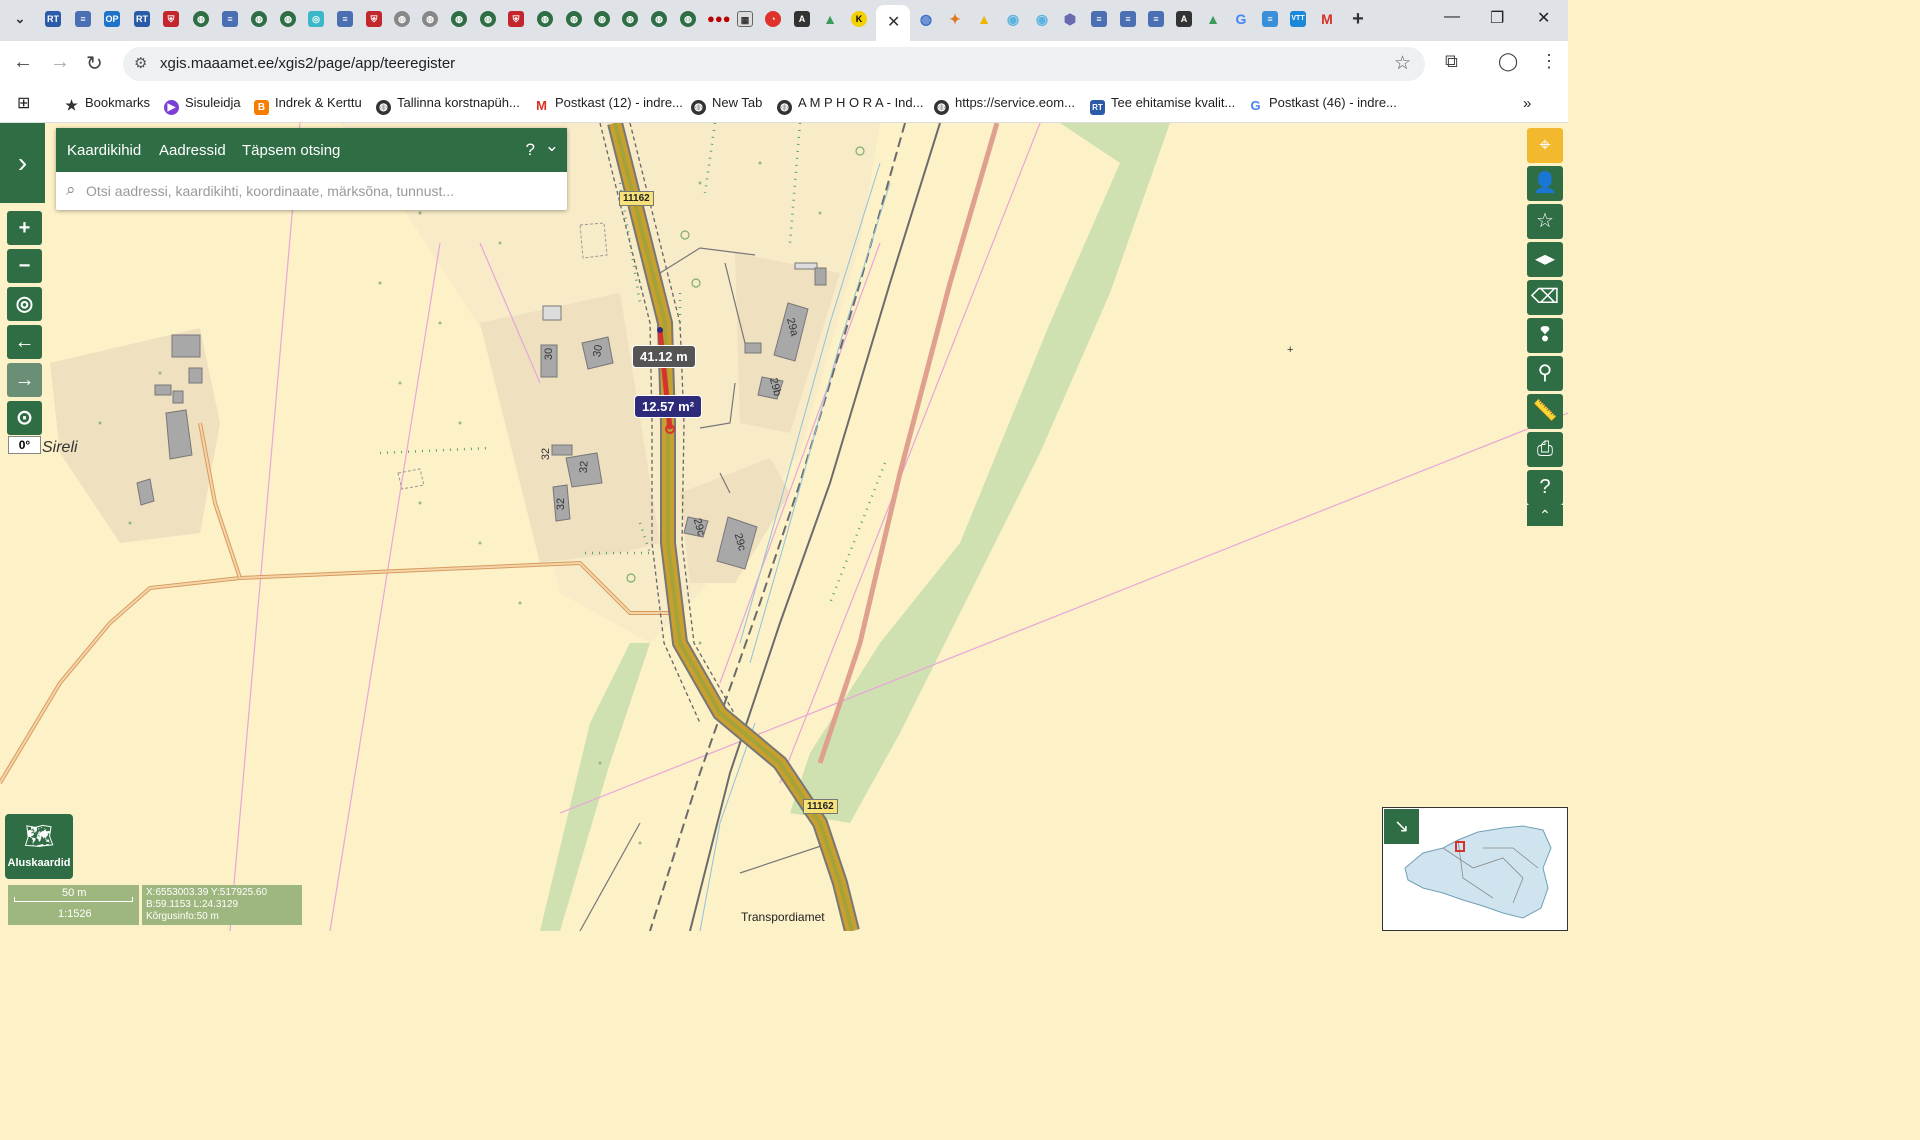 The image size is (1920, 1140). Describe the element at coordinates (602, 19) in the screenshot. I see `tab-favicon-globe8: ◍` at that location.